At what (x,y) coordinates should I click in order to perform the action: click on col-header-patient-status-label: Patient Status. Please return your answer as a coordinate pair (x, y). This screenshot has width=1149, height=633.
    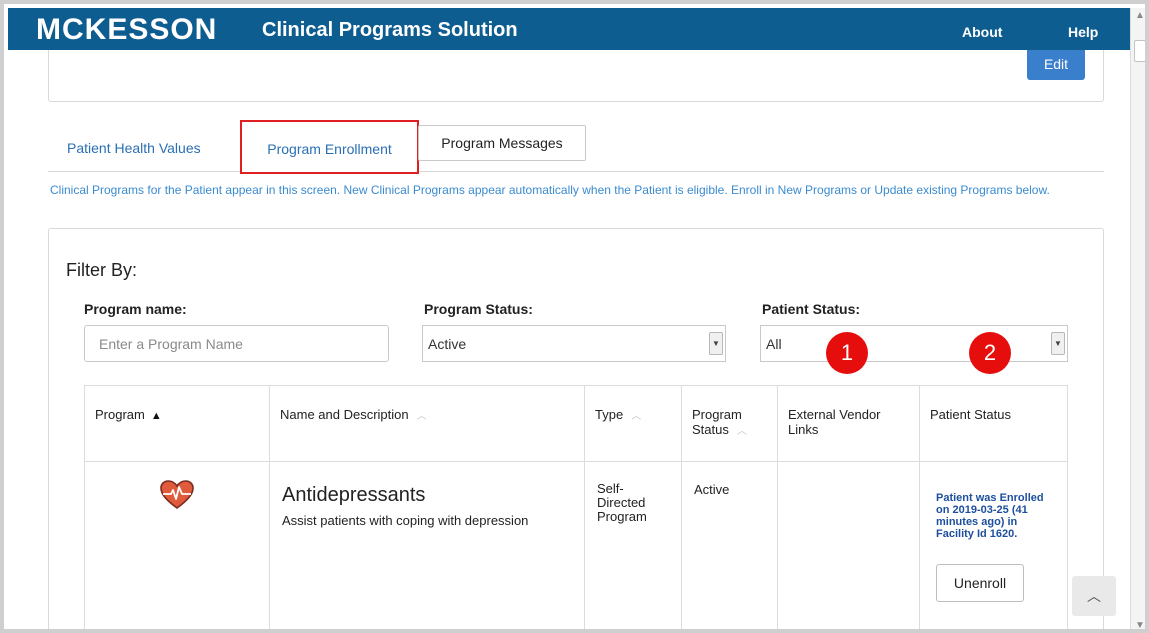
    Looking at the image, I should click on (970, 414).